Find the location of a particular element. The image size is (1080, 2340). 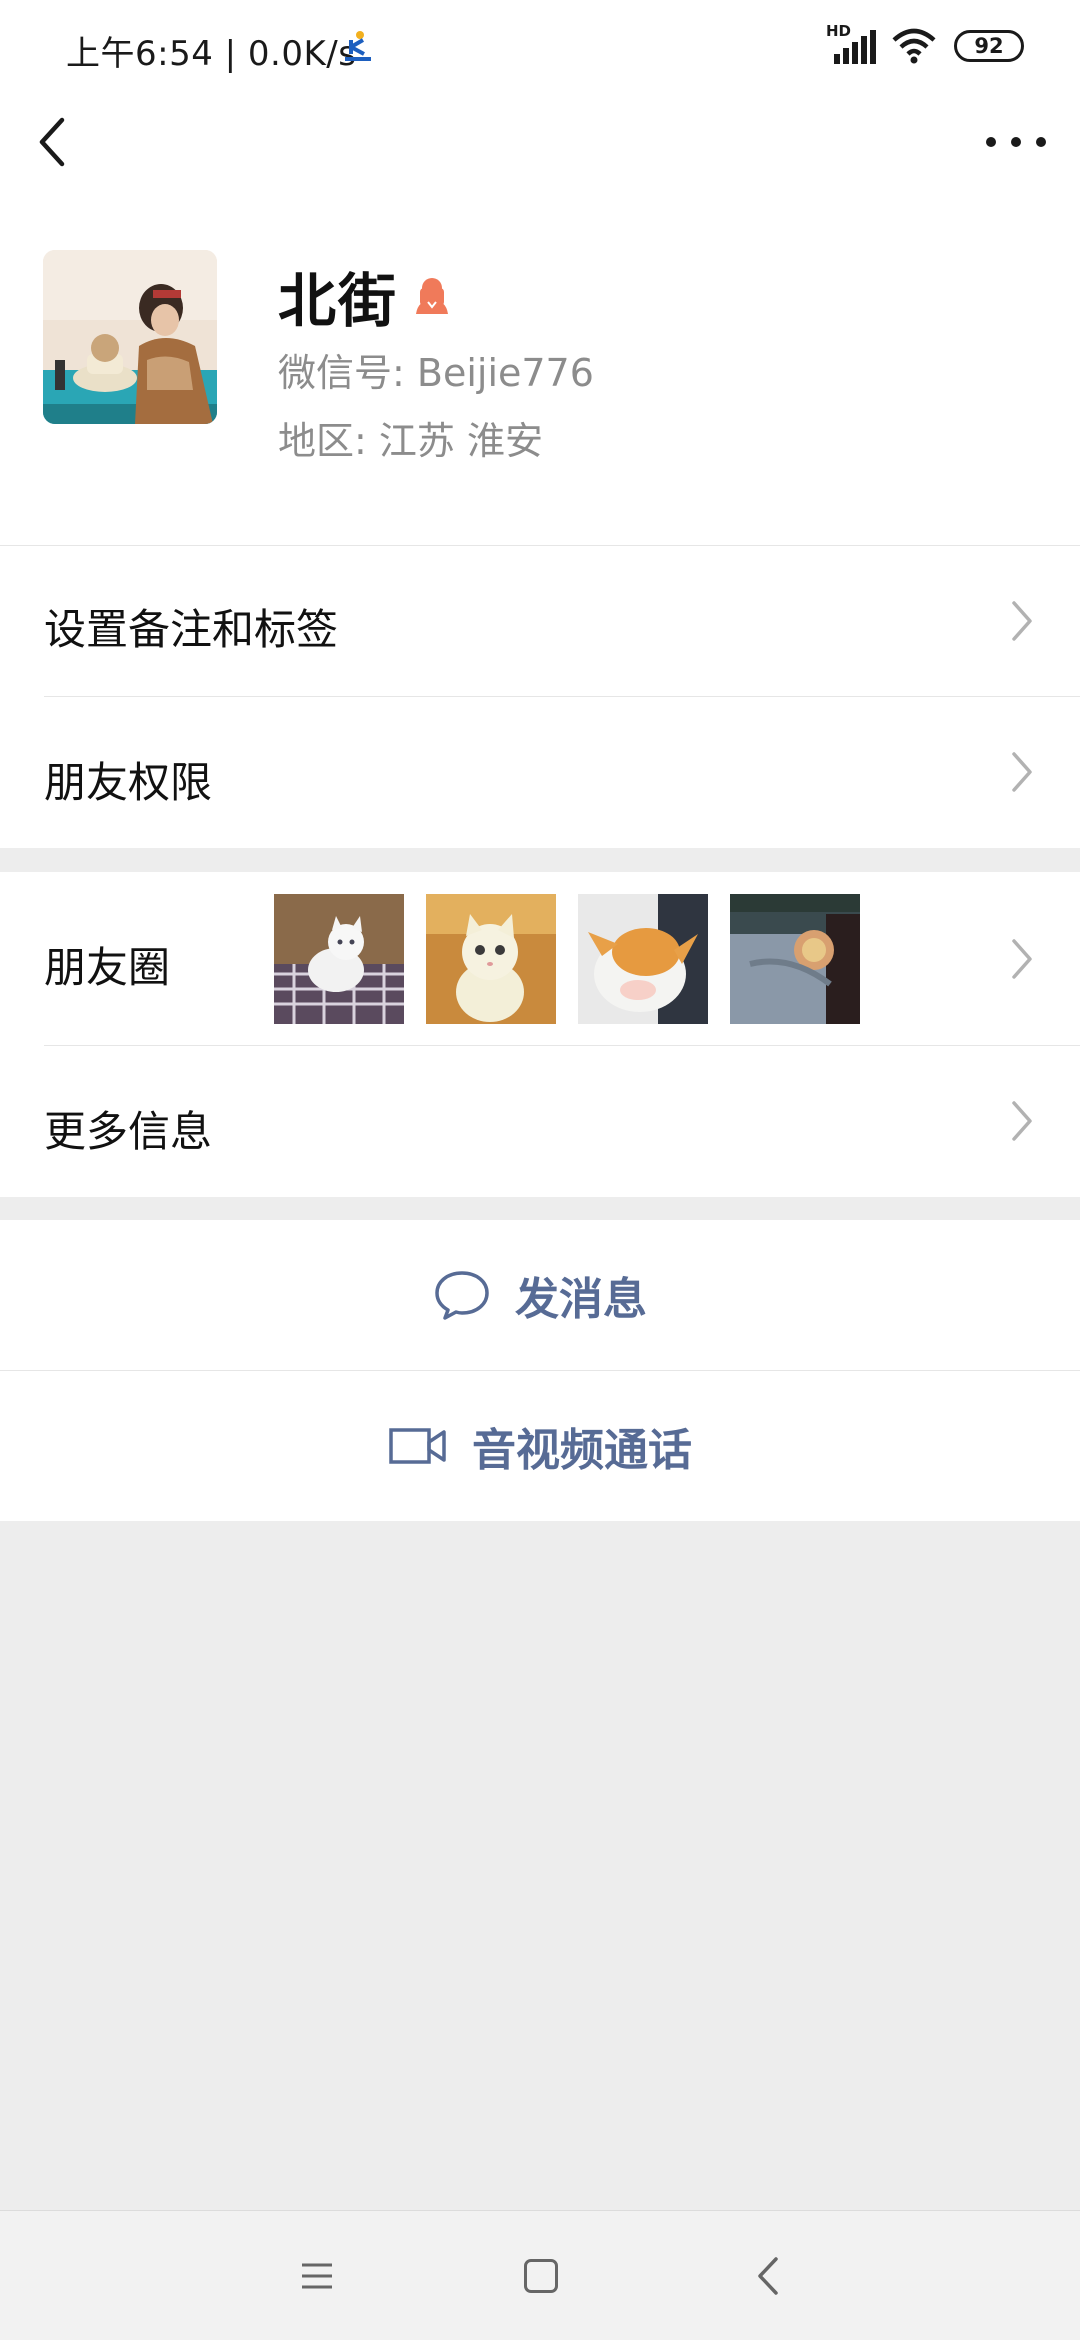

back-chevron-icon is located at coordinates (54, 142).